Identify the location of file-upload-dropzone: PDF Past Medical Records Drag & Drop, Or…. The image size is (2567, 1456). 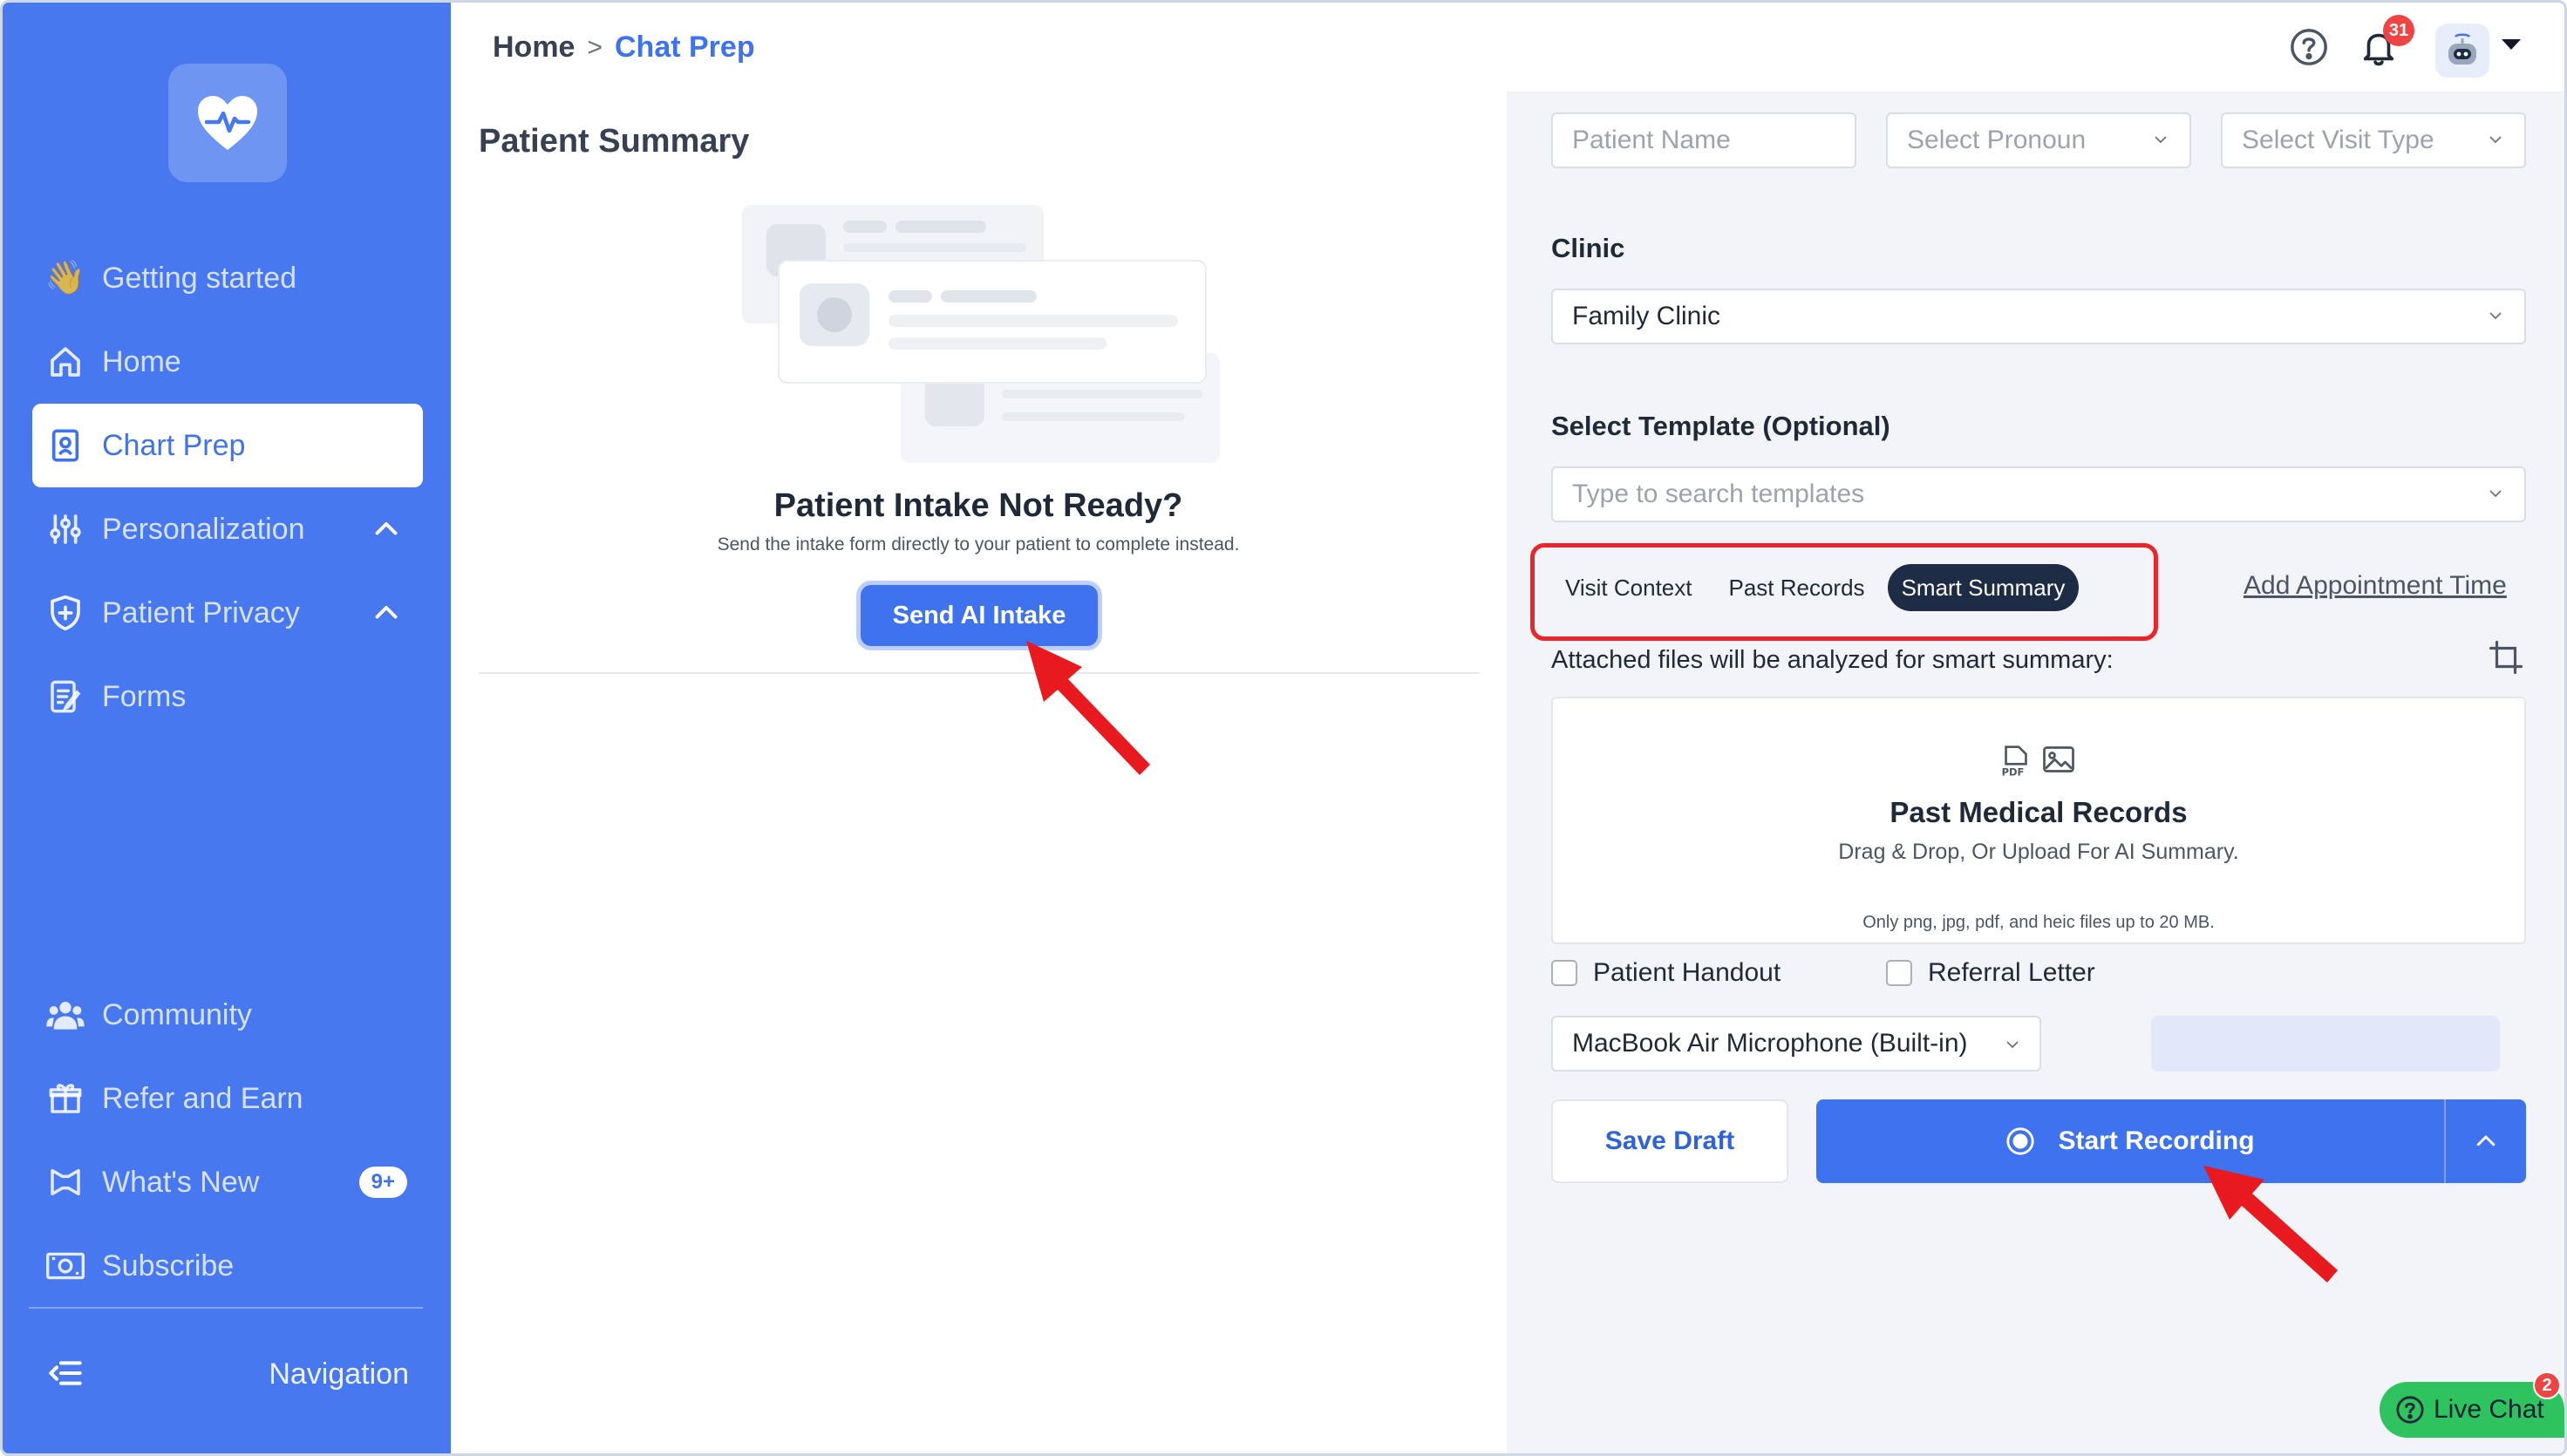
(2038, 820).